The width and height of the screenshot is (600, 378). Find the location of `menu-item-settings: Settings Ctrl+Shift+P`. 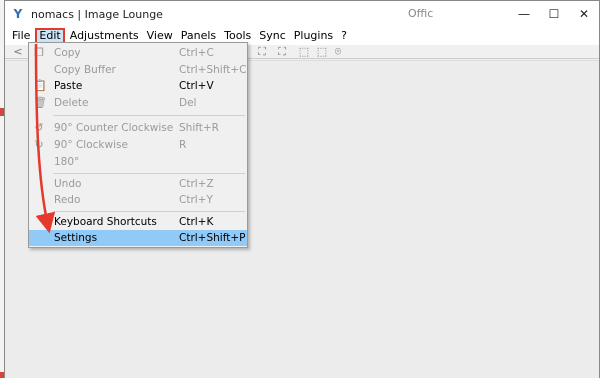

menu-item-settings: Settings Ctrl+Shift+P is located at coordinates (138, 238).